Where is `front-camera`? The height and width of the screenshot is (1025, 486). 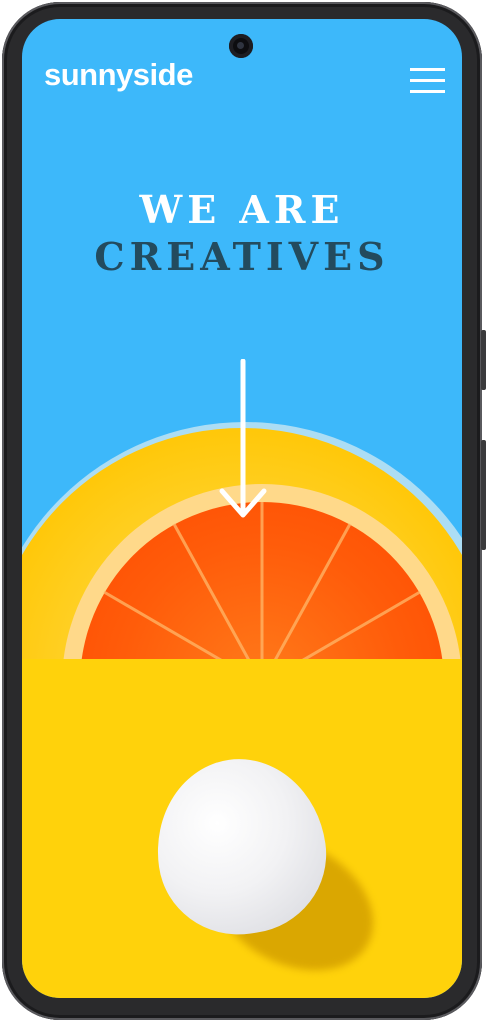 front-camera is located at coordinates (241, 46).